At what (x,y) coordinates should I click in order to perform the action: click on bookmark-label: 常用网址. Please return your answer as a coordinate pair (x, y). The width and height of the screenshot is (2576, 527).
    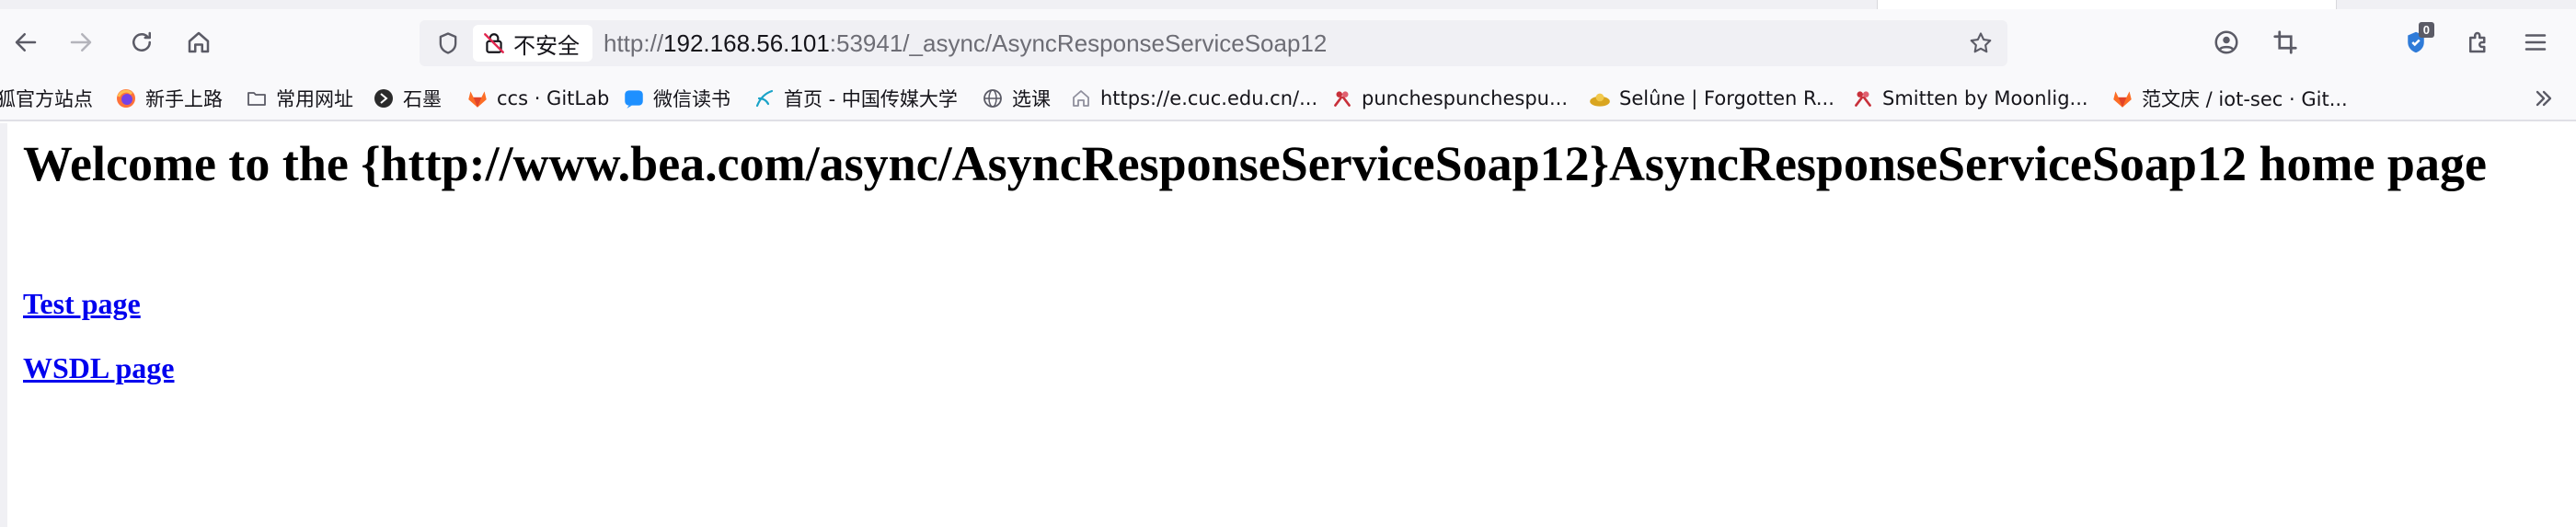
    Looking at the image, I should click on (314, 99).